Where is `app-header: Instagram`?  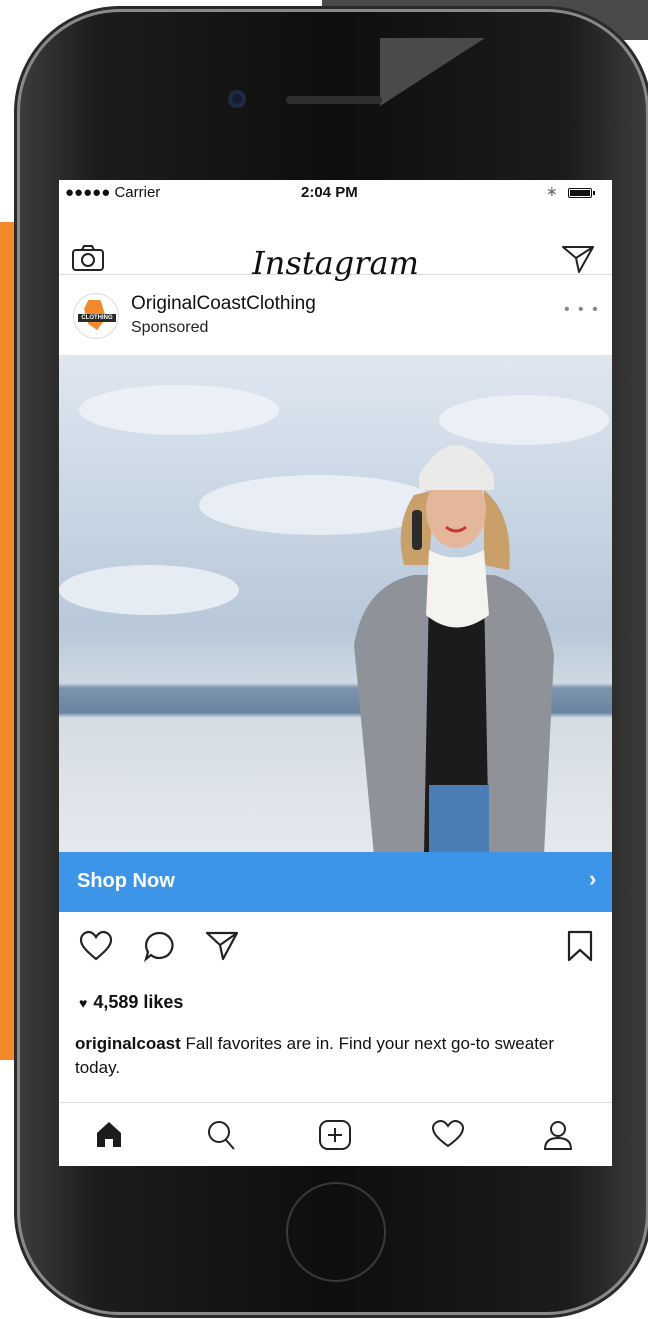 app-header: Instagram is located at coordinates (335, 243).